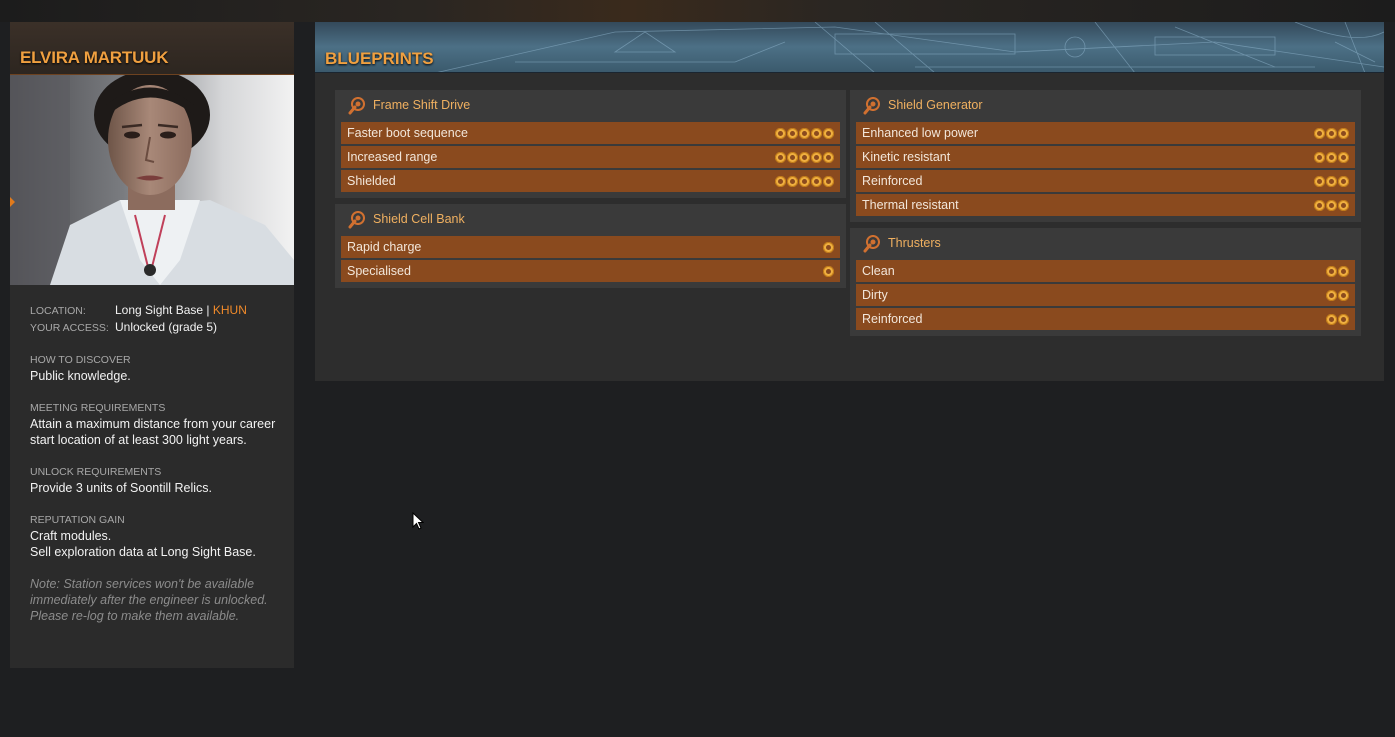 This screenshot has width=1395, height=737. Describe the element at coordinates (590, 105) in the screenshot. I see `blueprint-group-header: Frame Shift Drive` at that location.